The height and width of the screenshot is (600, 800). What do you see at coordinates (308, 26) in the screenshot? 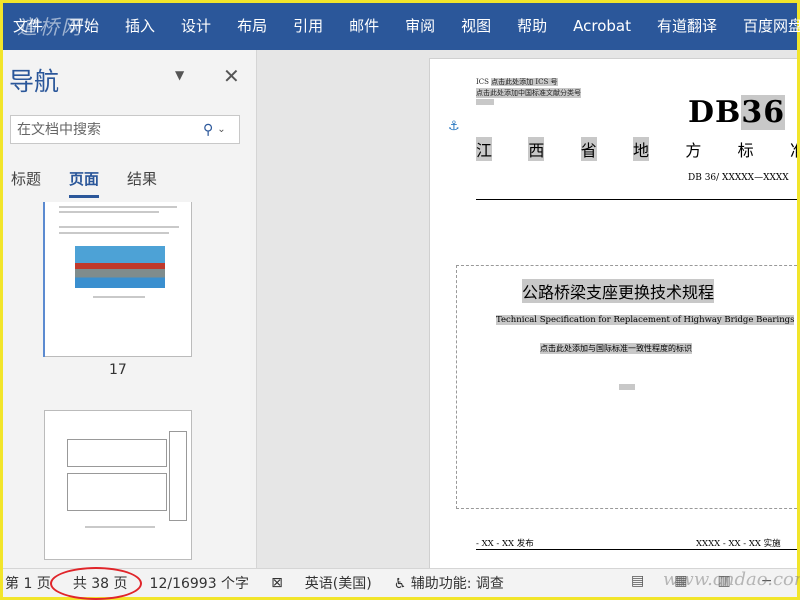
I see `tab-references: 引用` at bounding box center [308, 26].